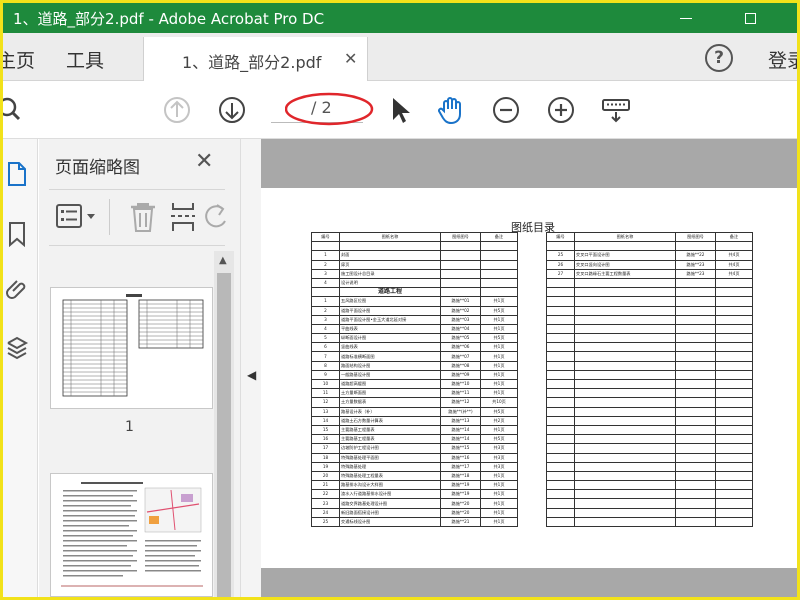  Describe the element at coordinates (460, 338) in the screenshot. I see `table-cell: 路施**05` at that location.